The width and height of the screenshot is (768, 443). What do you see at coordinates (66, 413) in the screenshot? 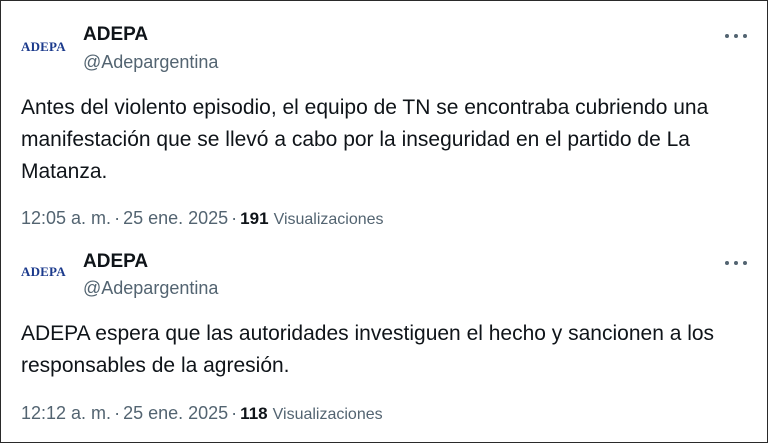
I see `tweet-time: 12:12 a. m.` at bounding box center [66, 413].